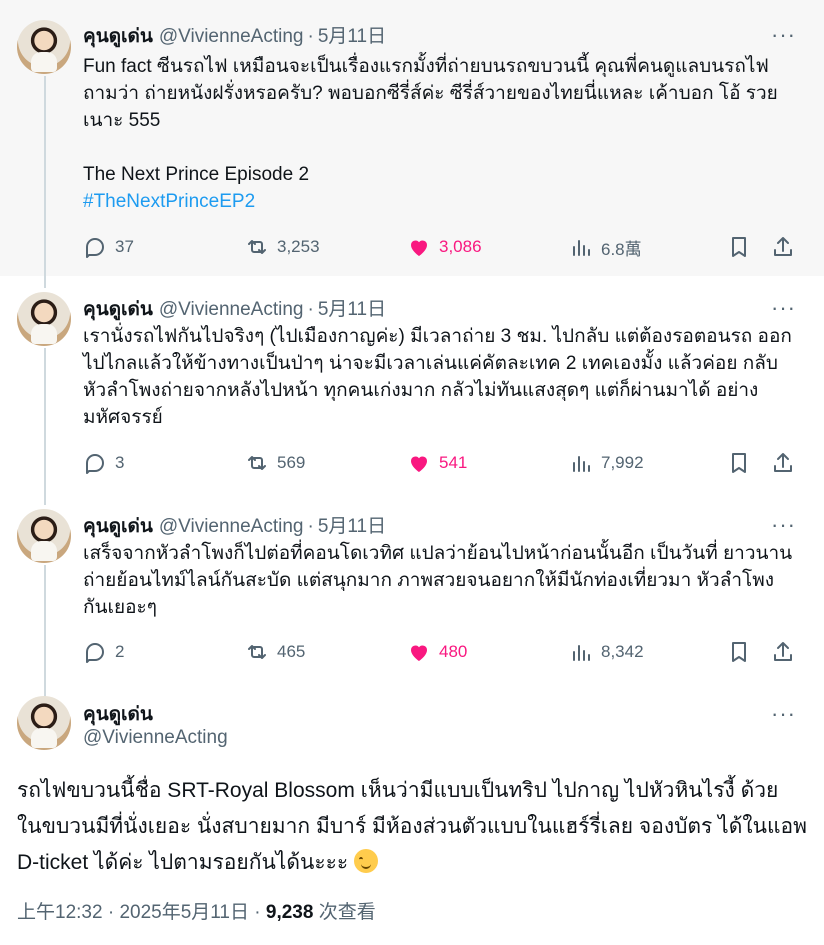 The image size is (824, 945). Describe the element at coordinates (108, 247) in the screenshot. I see `reply-button: 37` at that location.